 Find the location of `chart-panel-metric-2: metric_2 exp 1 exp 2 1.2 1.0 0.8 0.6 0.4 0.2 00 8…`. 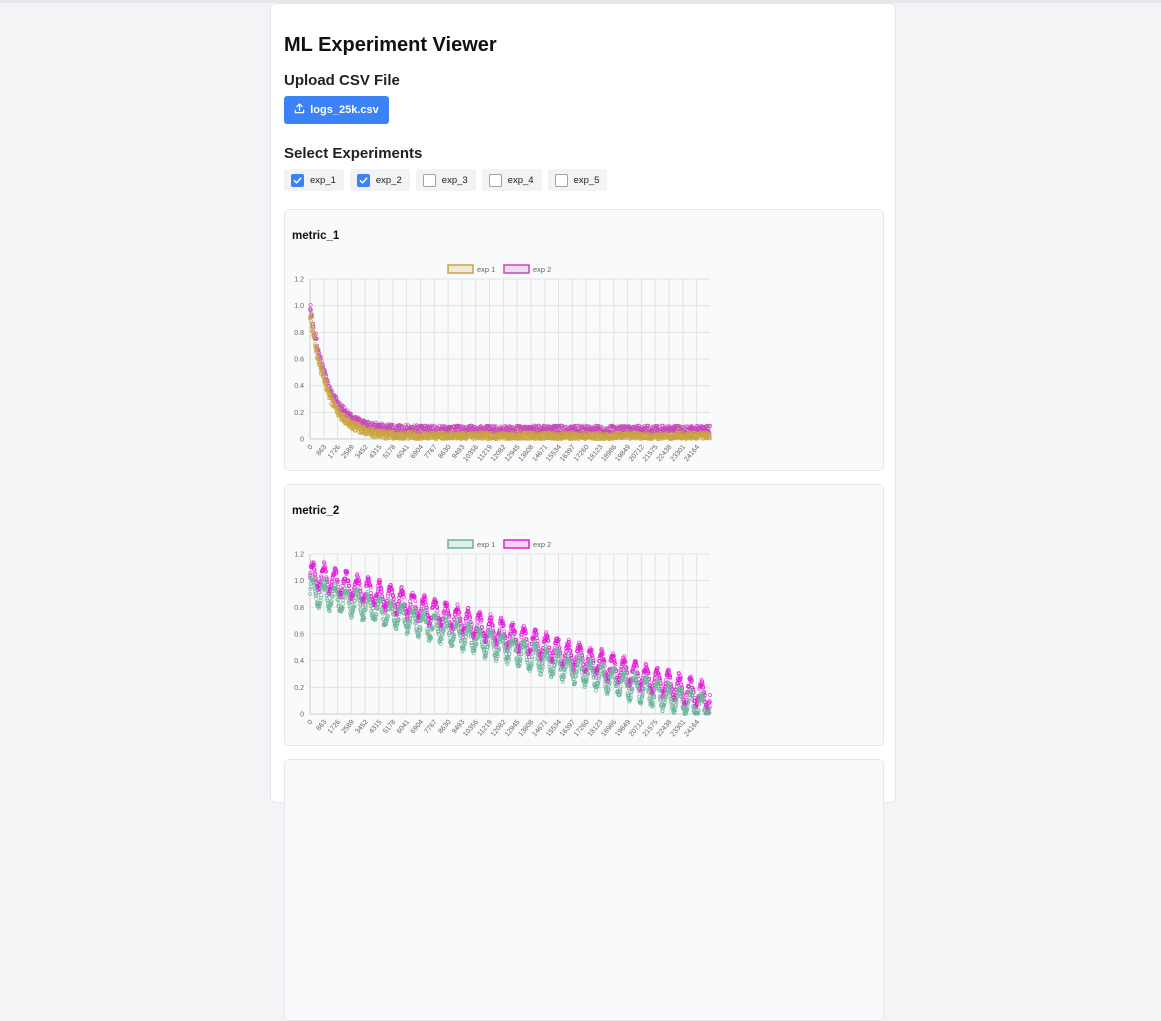

chart-panel-metric-2: metric_2 exp 1 exp 2 1.2 1.0 0.8 0.6 0.4 0.2 00 8… is located at coordinates (584, 615).